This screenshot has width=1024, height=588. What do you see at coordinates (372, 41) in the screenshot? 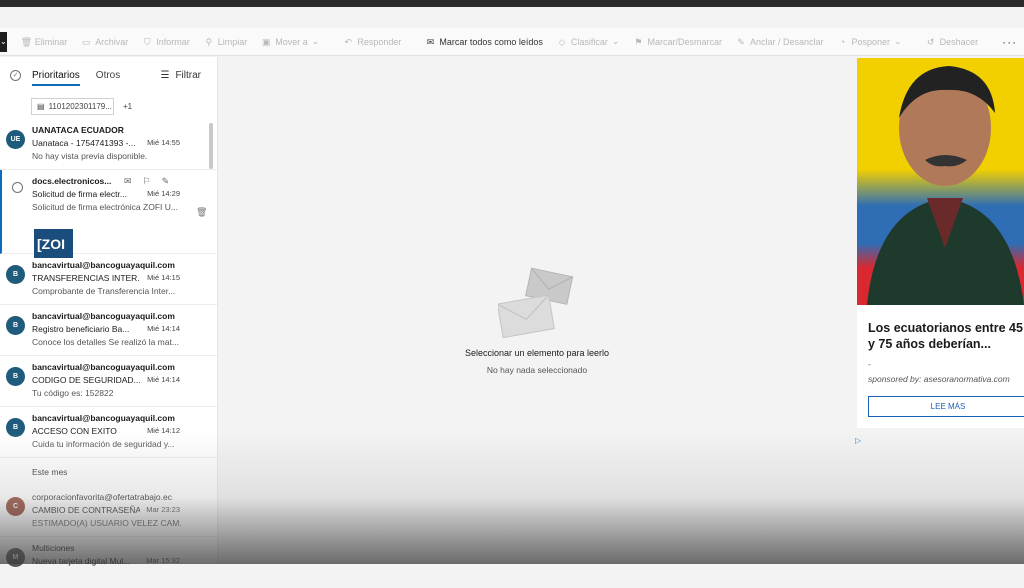
I see `reply-button: ↶ Responder` at bounding box center [372, 41].